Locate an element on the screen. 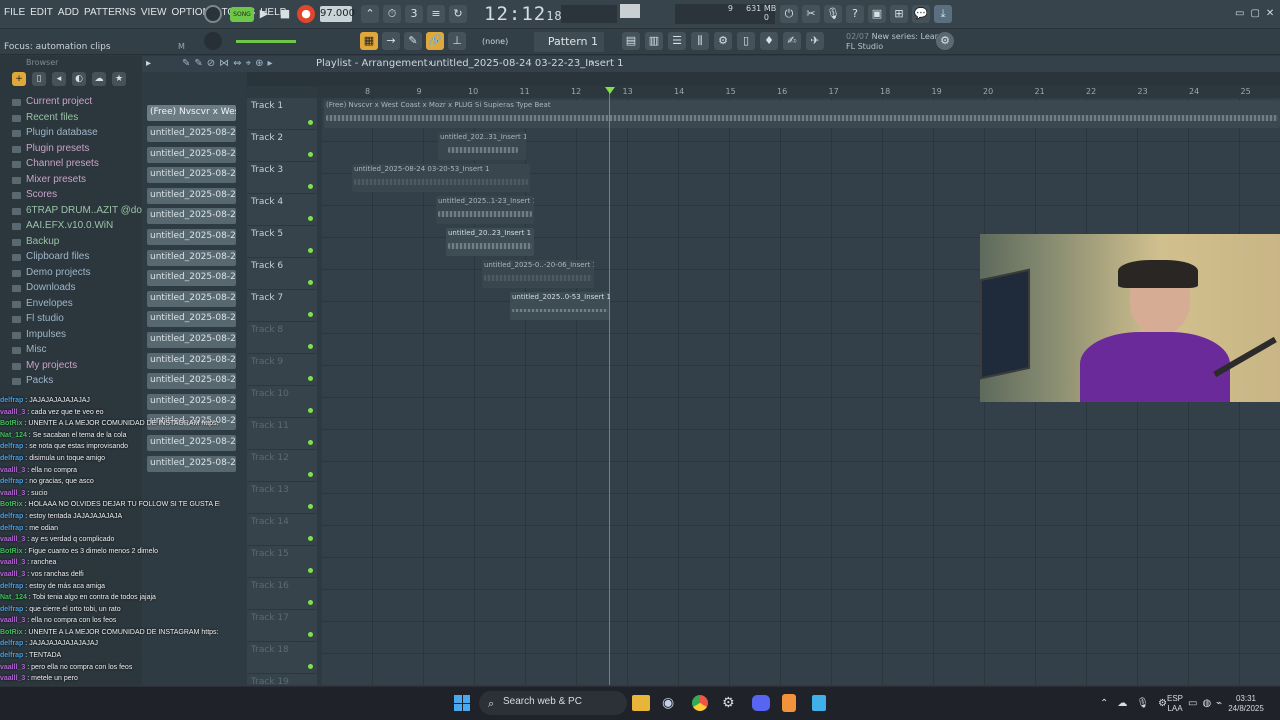 The width and height of the screenshot is (1280, 720). menu-file: FILE is located at coordinates (14, 12).